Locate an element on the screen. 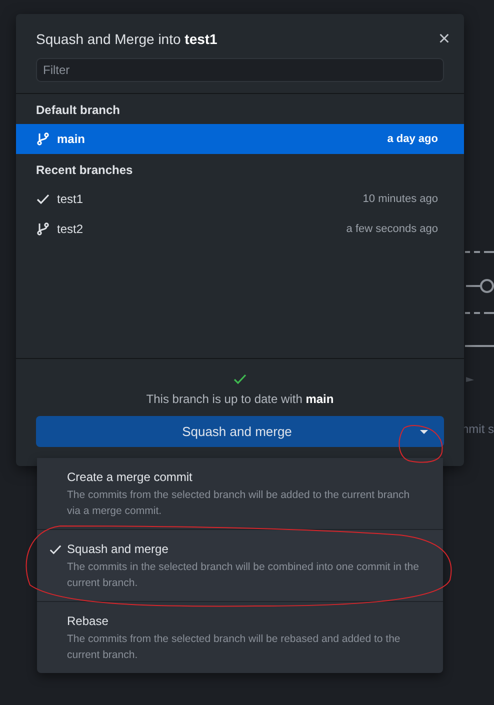 The image size is (494, 705). option-title: Rebase is located at coordinates (88, 621).